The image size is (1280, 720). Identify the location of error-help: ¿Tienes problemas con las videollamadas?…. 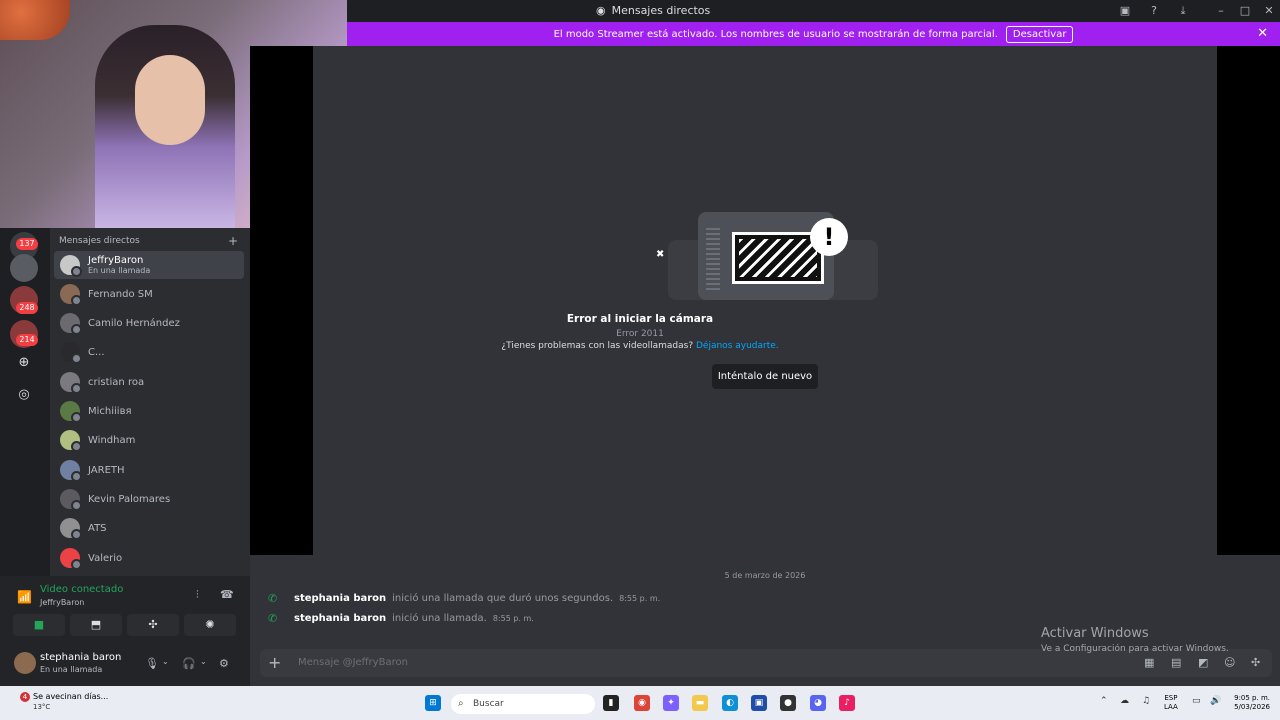
(640, 346).